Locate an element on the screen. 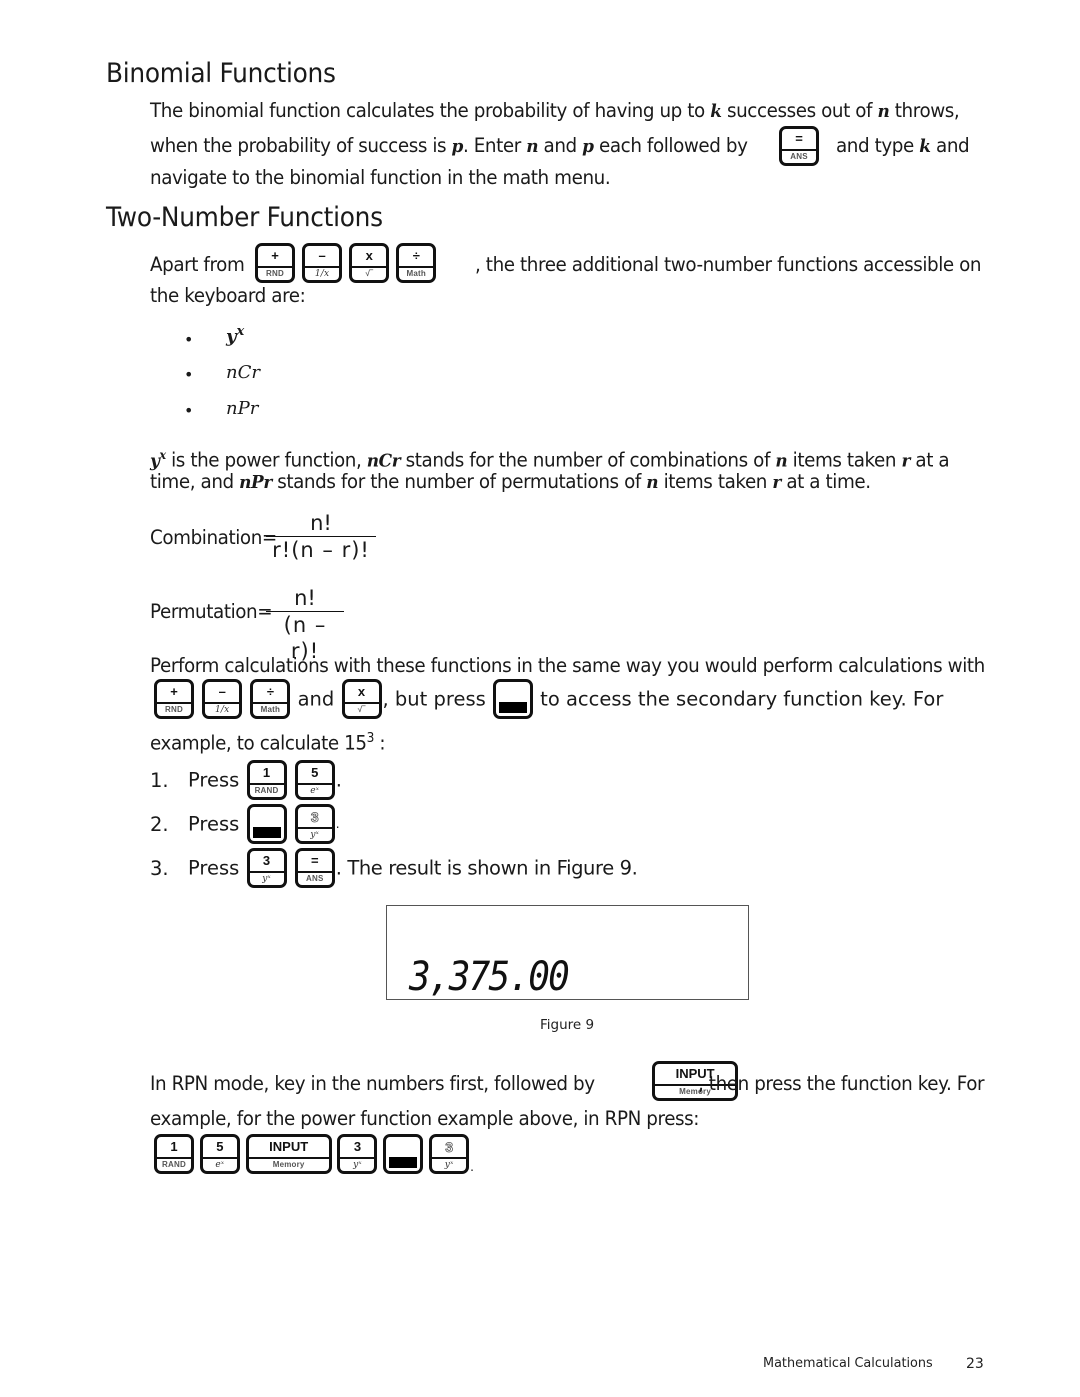 The width and height of the screenshot is (1080, 1397). step-1: 1. Press 1 RAND 5 eˣ. is located at coordinates (246, 780).